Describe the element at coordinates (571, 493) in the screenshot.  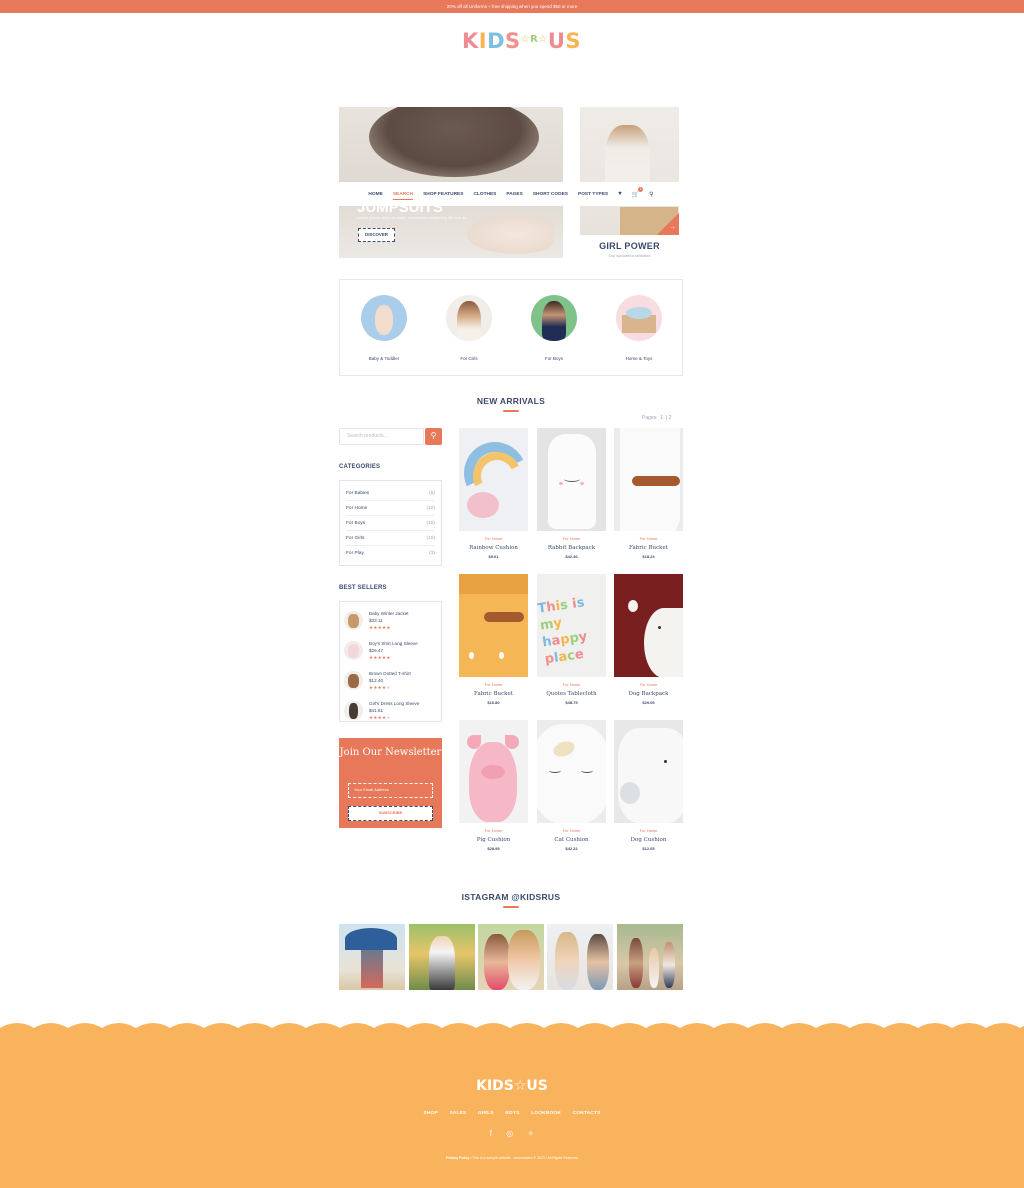
I see `product-card: For Home Rabbit Backpack $42.36` at that location.